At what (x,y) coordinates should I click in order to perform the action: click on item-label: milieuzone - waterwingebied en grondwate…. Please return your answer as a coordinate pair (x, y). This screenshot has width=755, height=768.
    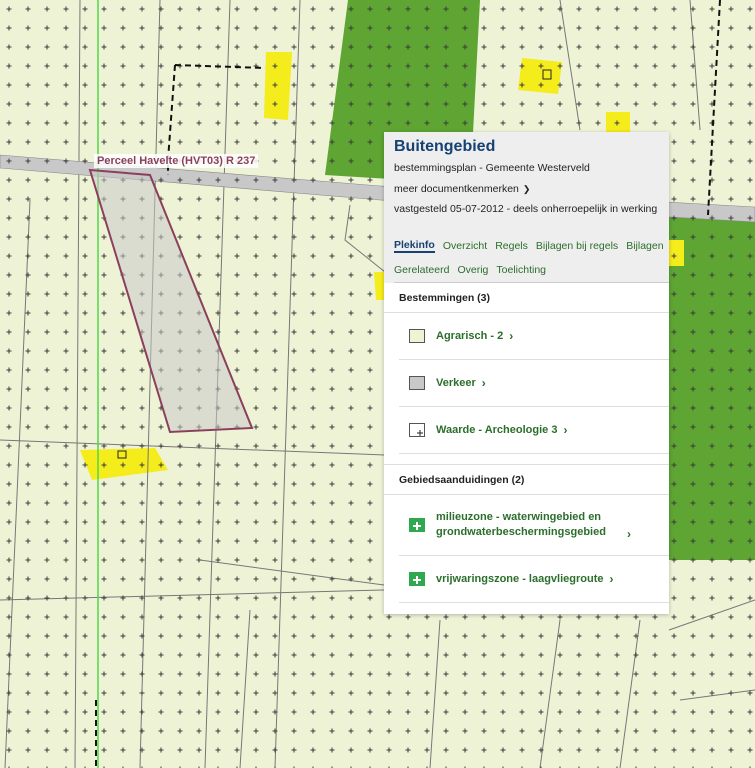
    Looking at the image, I should click on (521, 524).